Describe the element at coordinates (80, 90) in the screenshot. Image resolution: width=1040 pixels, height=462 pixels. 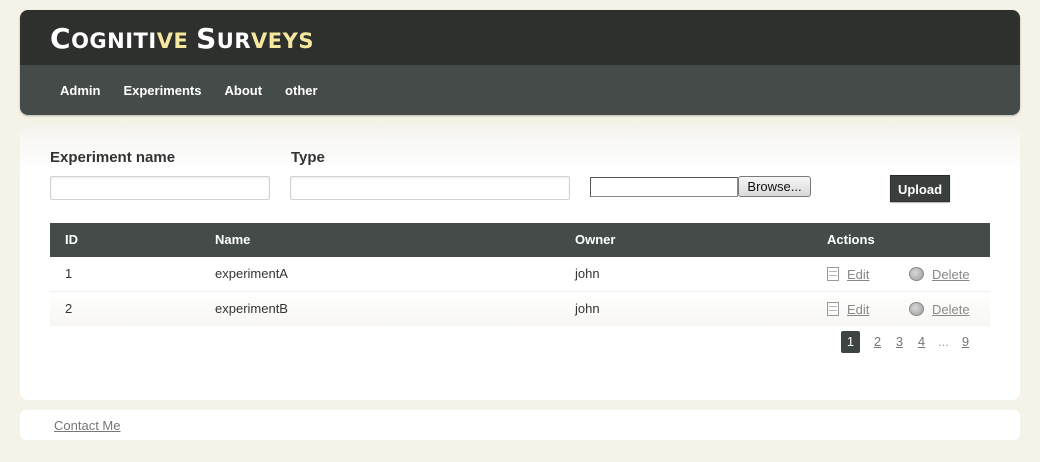
I see `nav-item-admin: Admin` at that location.